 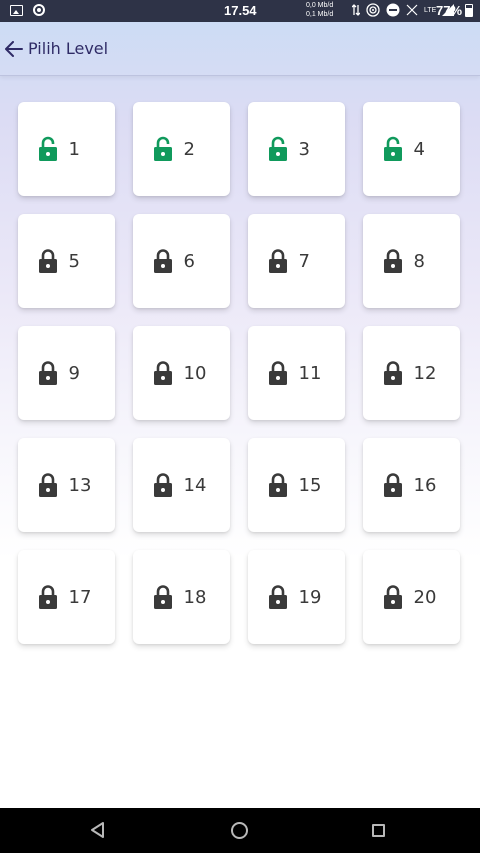 What do you see at coordinates (296, 149) in the screenshot?
I see `level-tile-3: 3` at bounding box center [296, 149].